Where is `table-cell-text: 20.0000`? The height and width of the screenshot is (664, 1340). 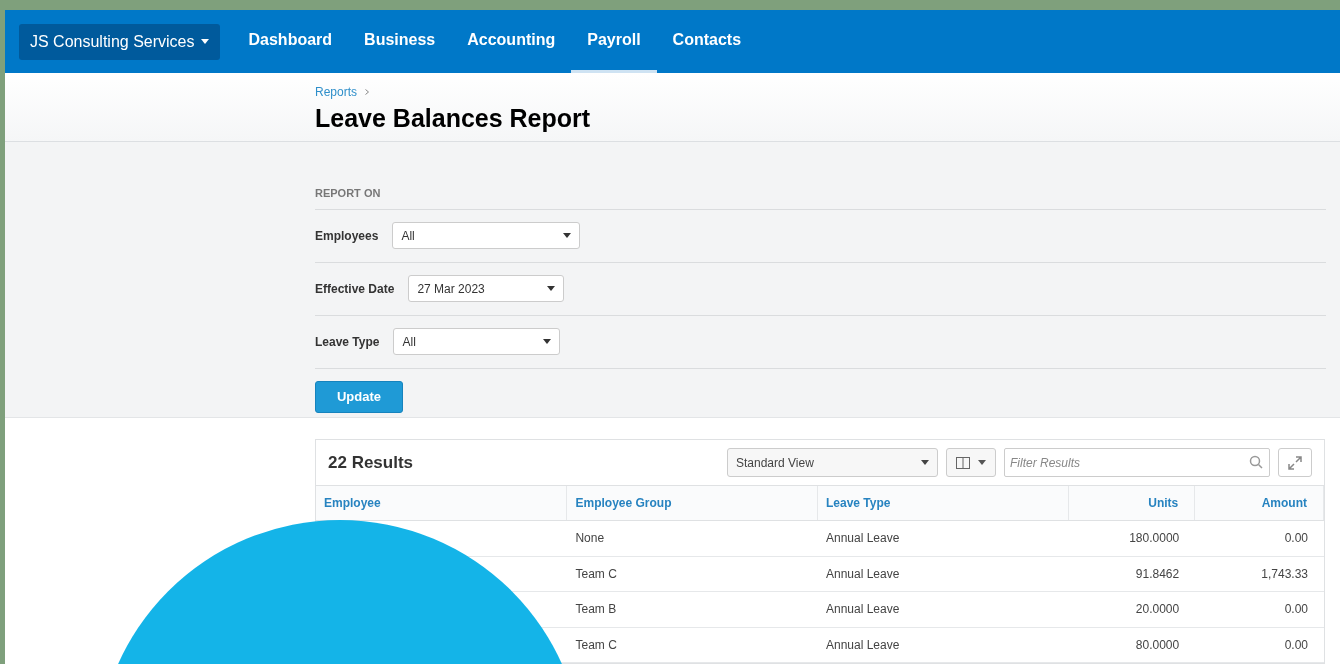 table-cell-text: 20.0000 is located at coordinates (1157, 610).